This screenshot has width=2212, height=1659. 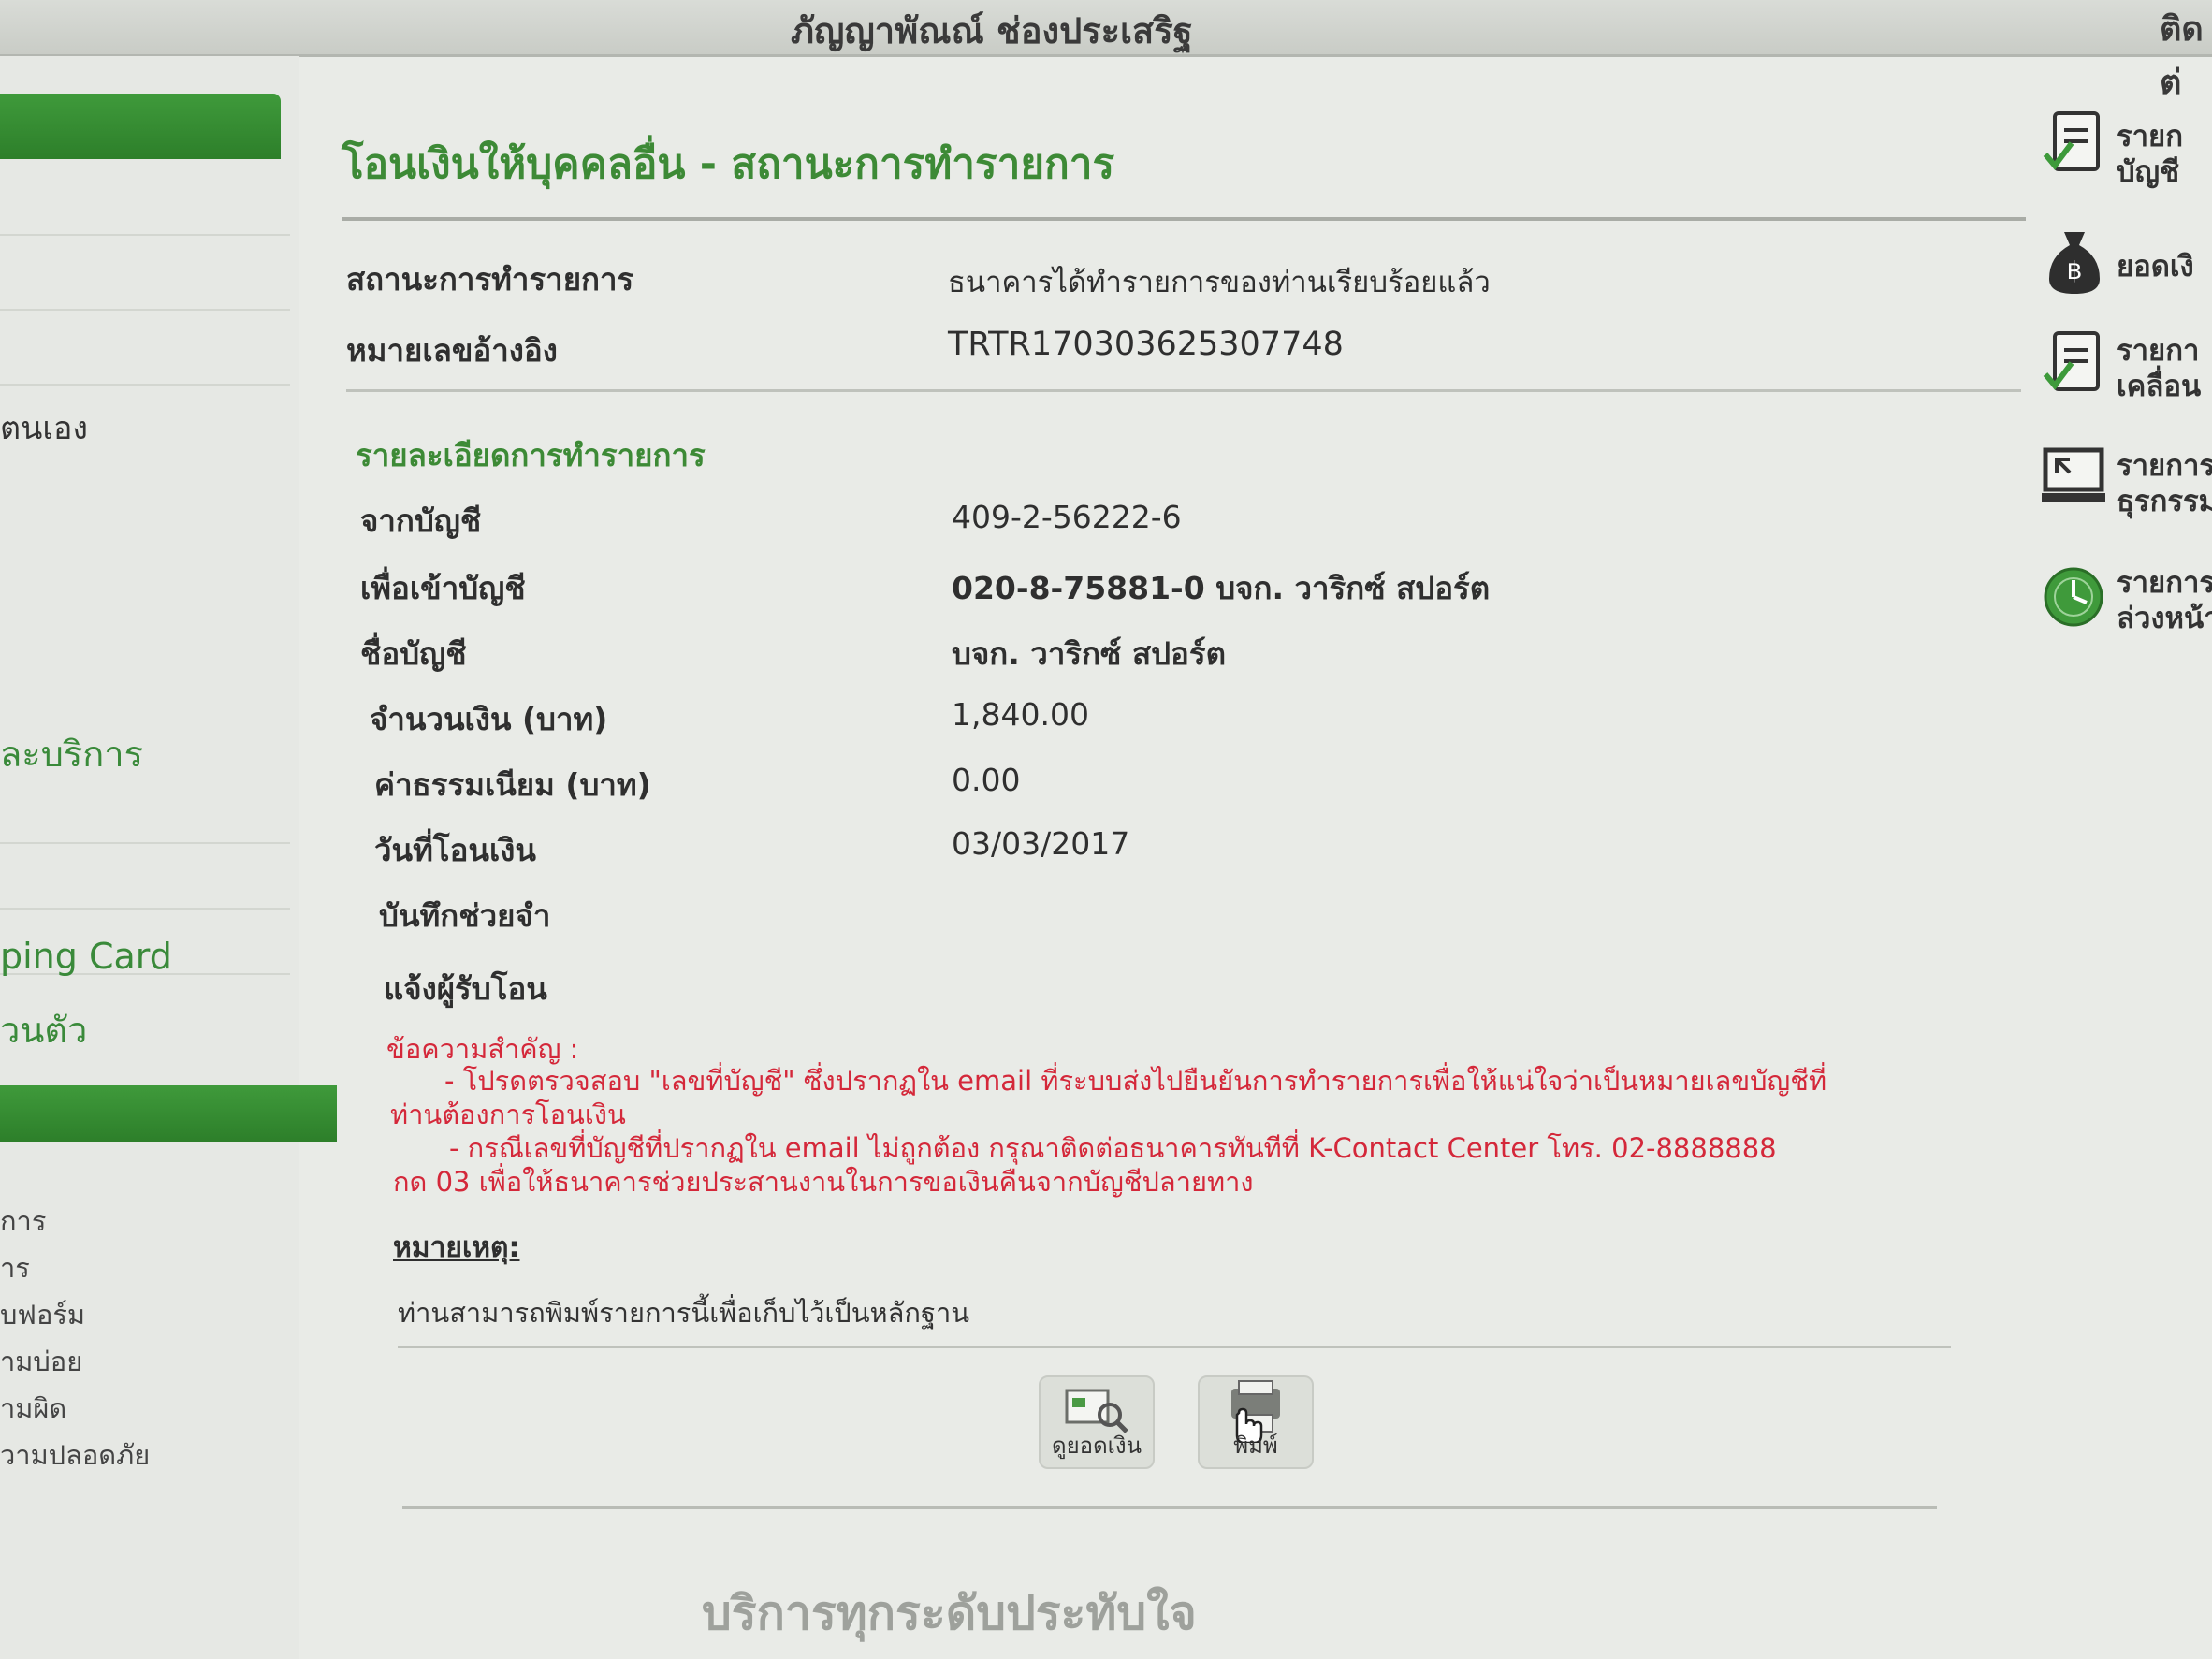 I want to click on detail-label: แจ้งผู้รับโอน, so click(x=465, y=988).